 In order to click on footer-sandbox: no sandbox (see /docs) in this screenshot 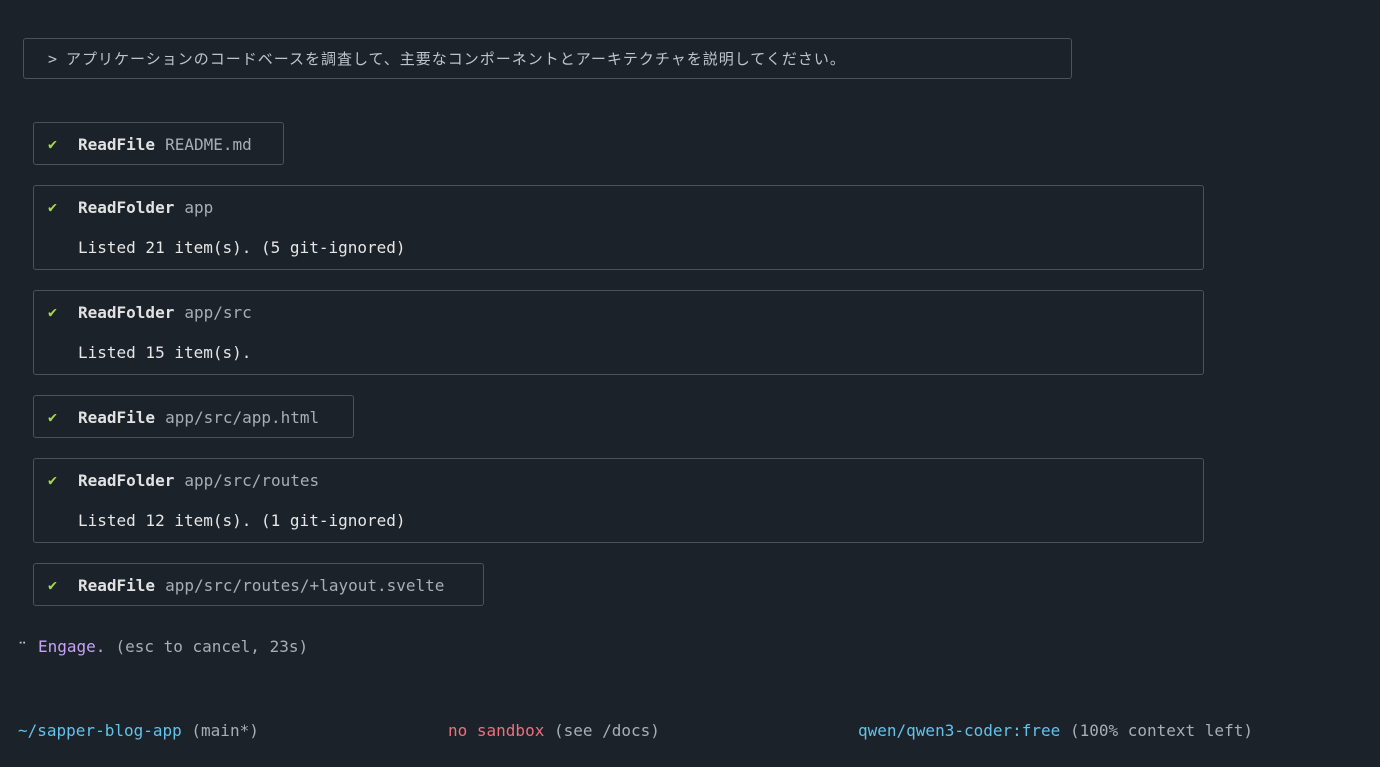, I will do `click(554, 730)`.